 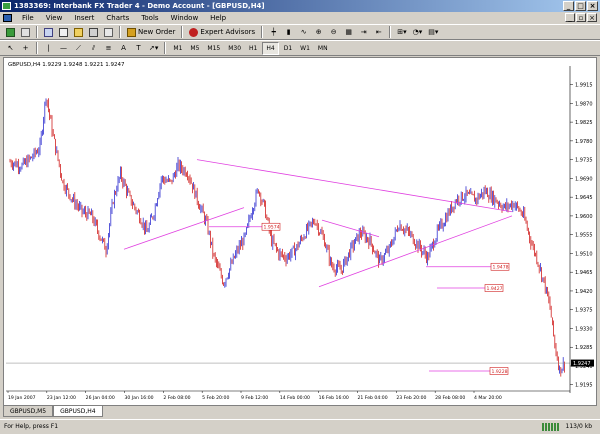 What do you see at coordinates (584, 198) in the screenshot?
I see `price-tick-label: 1.9645` at bounding box center [584, 198].